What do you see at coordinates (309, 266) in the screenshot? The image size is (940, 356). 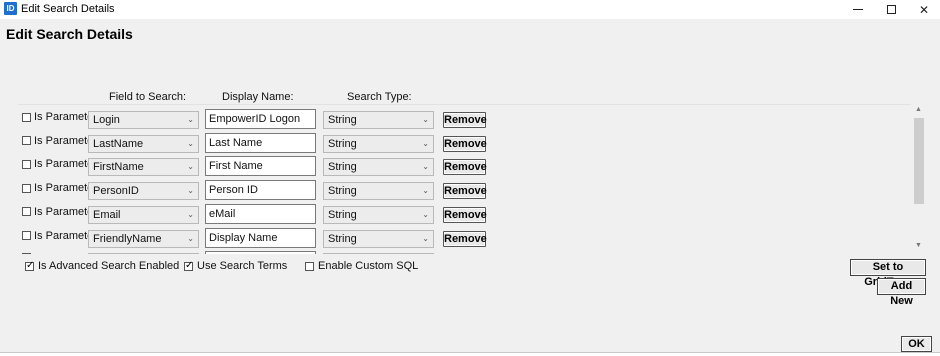 I see `custom-sql-checkbox` at bounding box center [309, 266].